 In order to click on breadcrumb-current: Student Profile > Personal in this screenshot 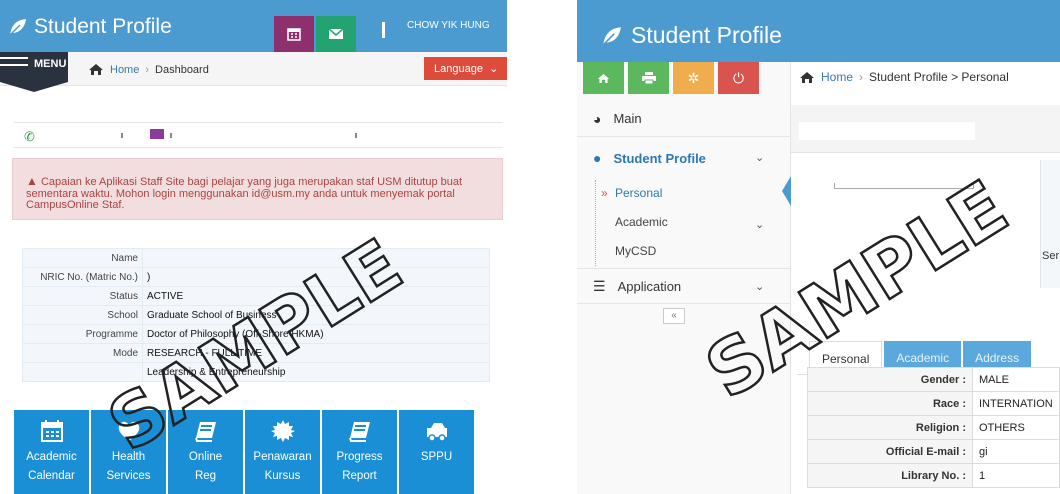, I will do `click(939, 77)`.